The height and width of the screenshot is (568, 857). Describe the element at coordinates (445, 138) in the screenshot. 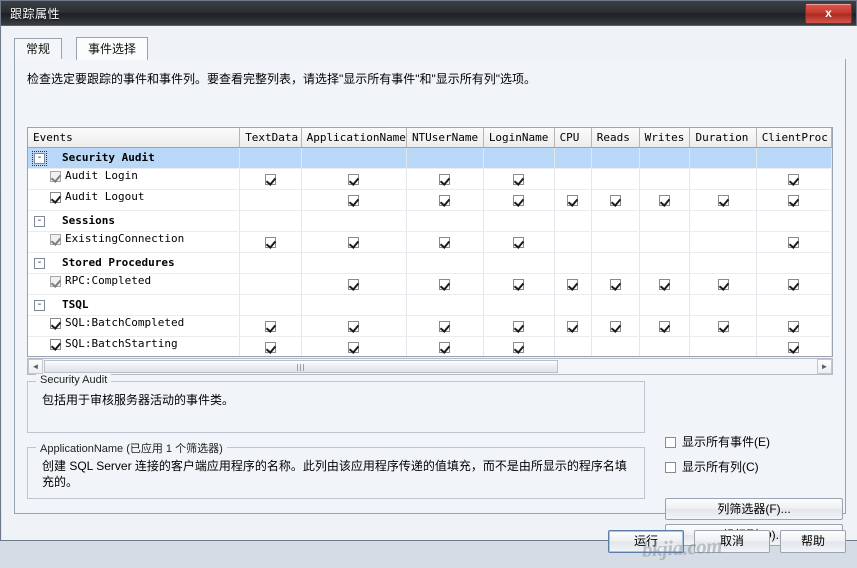

I see `column-header-ntusername: NTUserName` at that location.